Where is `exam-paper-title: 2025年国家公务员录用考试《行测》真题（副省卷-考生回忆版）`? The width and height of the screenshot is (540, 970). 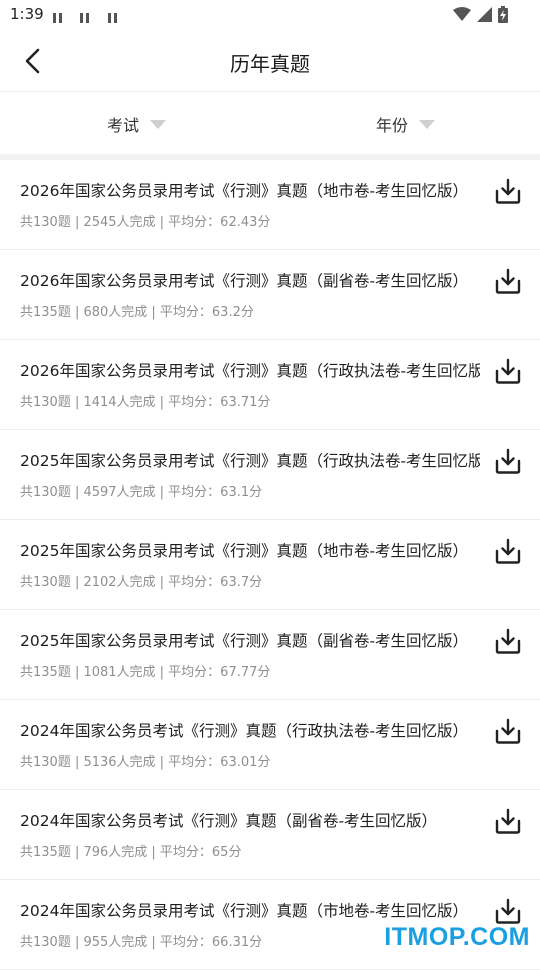
exam-paper-title: 2025年国家公务员录用考试《行测》真题（副省卷-考生回忆版） is located at coordinates (244, 640).